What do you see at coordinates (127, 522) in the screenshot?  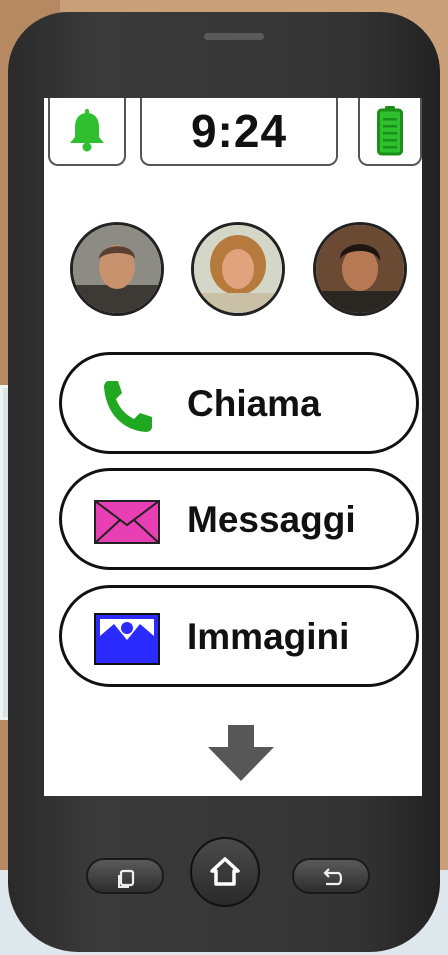 I see `envelope-icon` at bounding box center [127, 522].